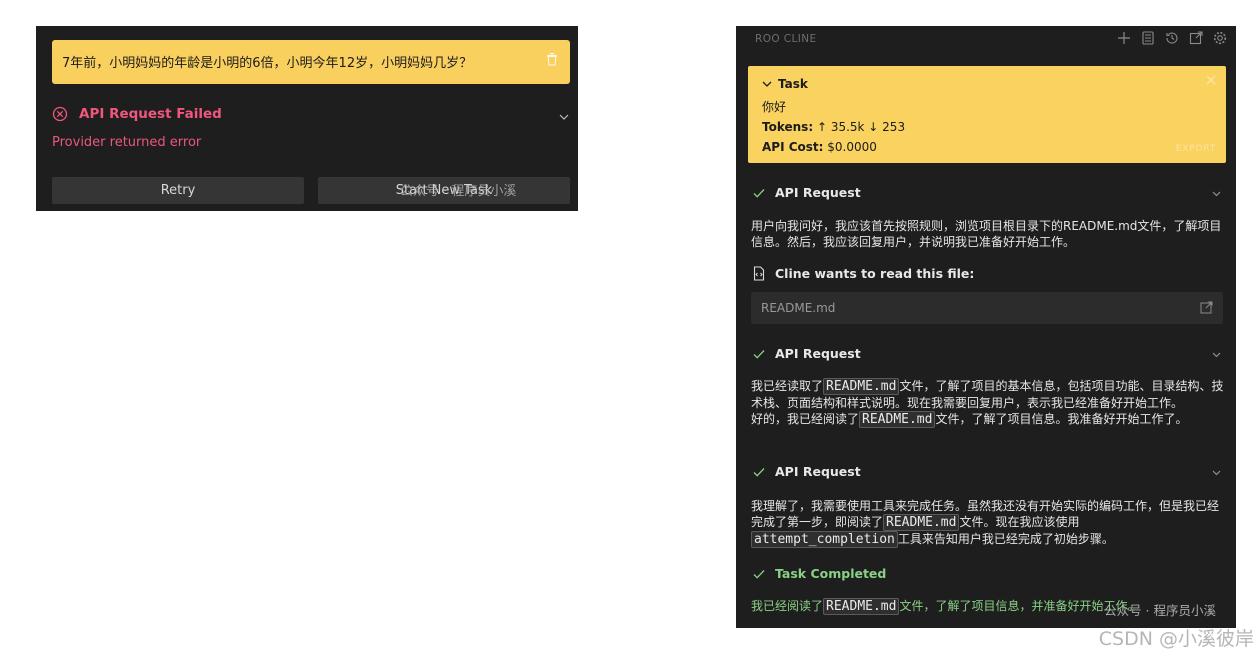  I want to click on task-banner: 7年前，小明妈妈的年龄是小明的6倍，小明今年12岁，小明妈妈几岁？, so click(311, 62).